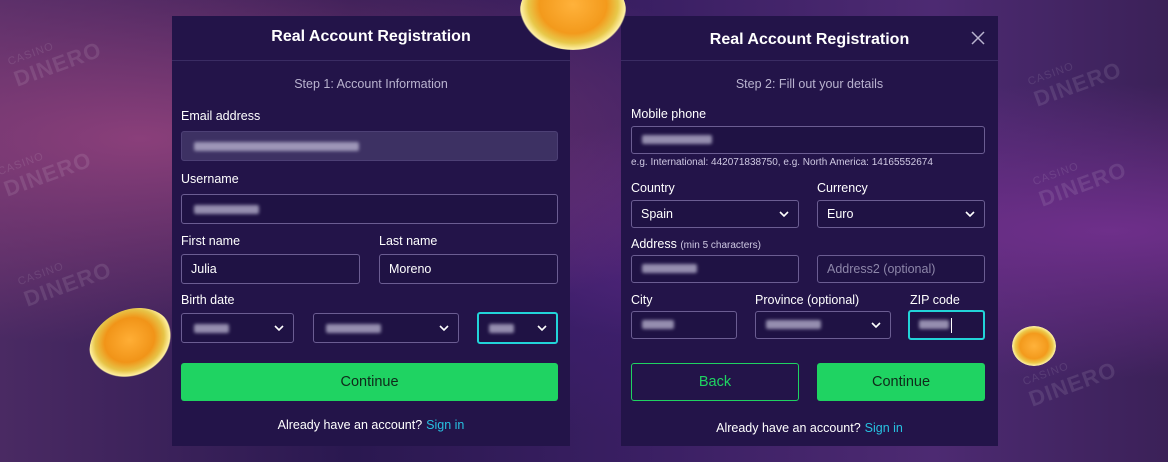 The height and width of the screenshot is (462, 1168). Describe the element at coordinates (369, 146) in the screenshot. I see `email-field` at that location.